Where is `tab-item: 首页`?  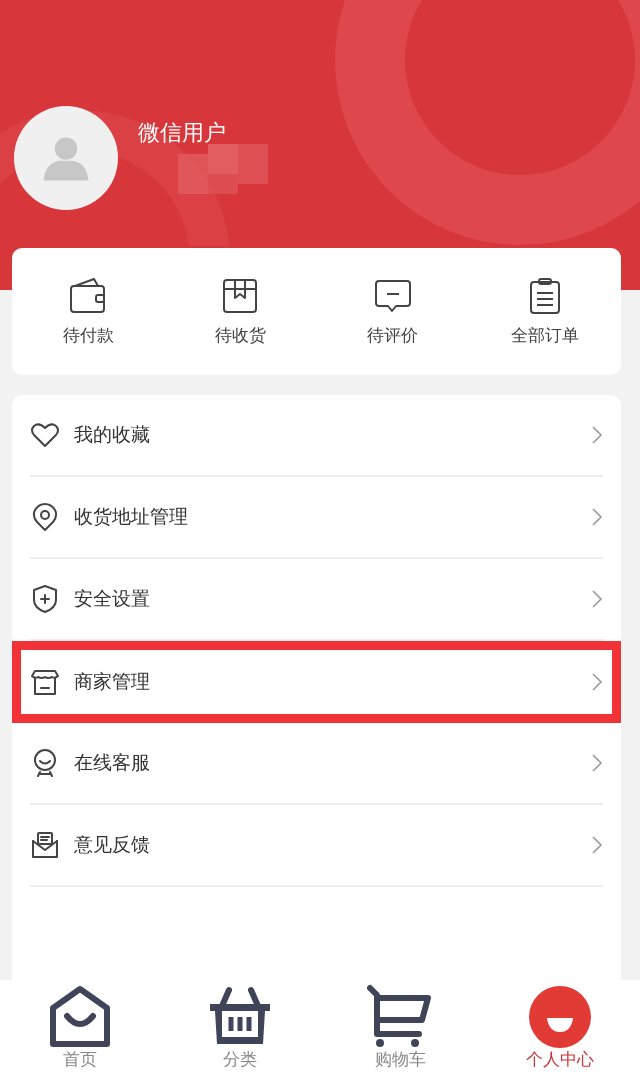 tab-item: 首页 is located at coordinates (80, 1028).